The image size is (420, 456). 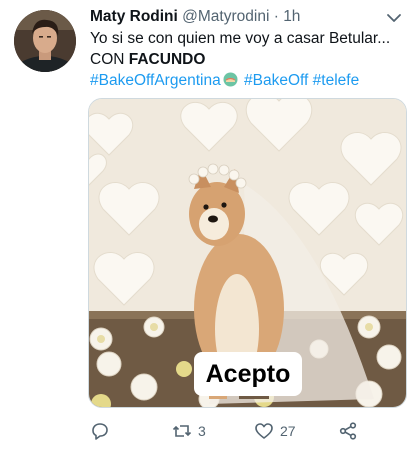 I want to click on tweet-actions: 3 27, so click(x=248, y=431).